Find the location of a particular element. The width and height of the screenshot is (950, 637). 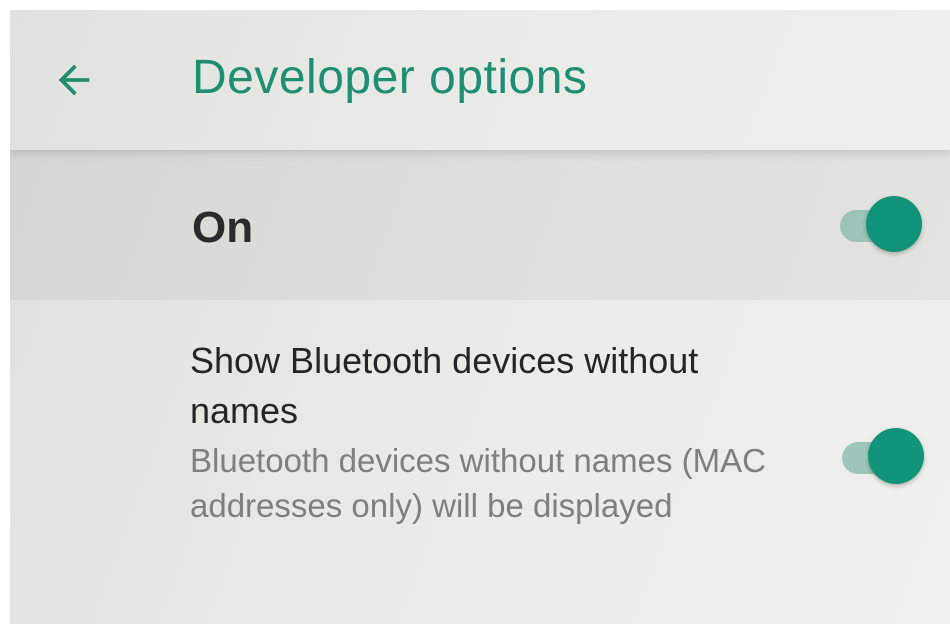

bluetooth-names-toggle-switch is located at coordinates (882, 458).